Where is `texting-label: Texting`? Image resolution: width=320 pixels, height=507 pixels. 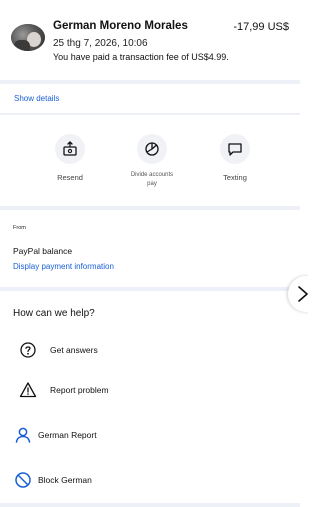 texting-label: Texting is located at coordinates (235, 177).